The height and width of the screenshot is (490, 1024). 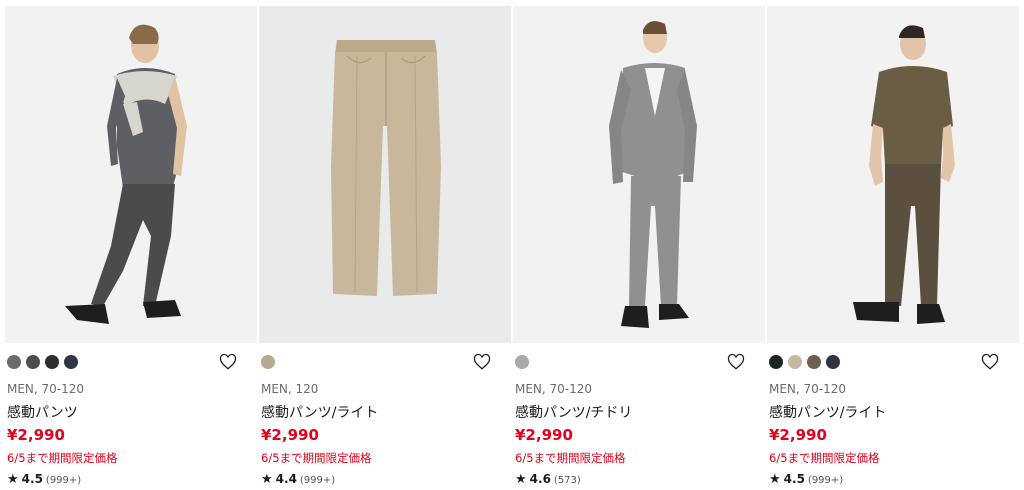 What do you see at coordinates (298, 479) in the screenshot?
I see `product-rating: ★ 4.4 (999+)` at bounding box center [298, 479].